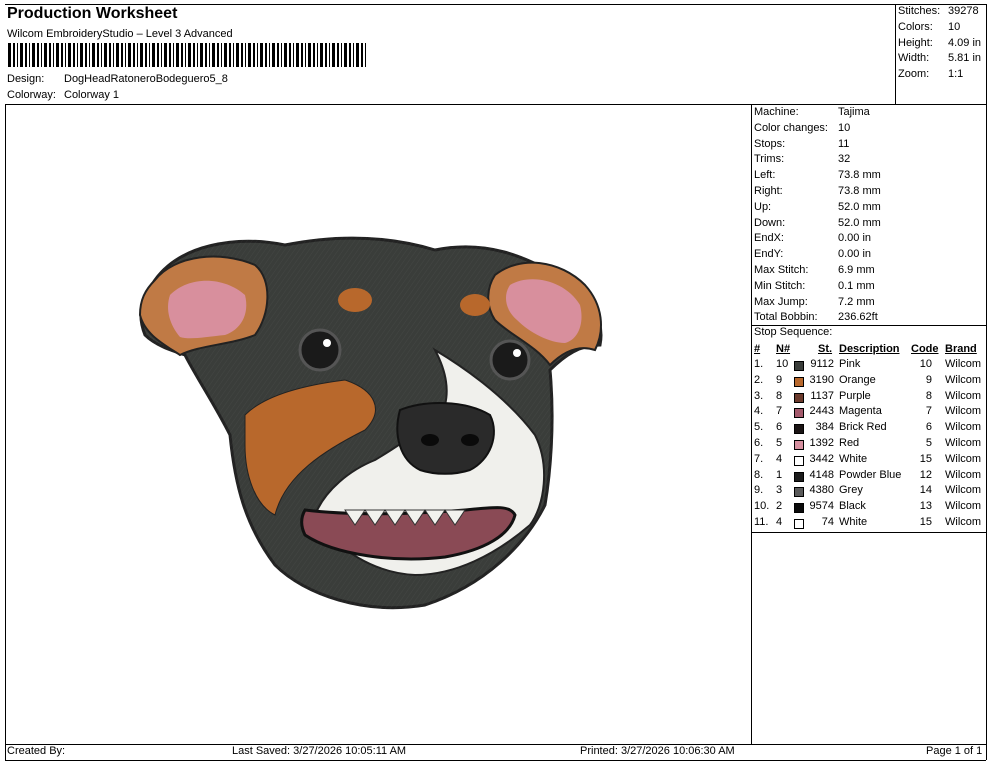 This screenshot has height=762, width=990. What do you see at coordinates (853, 522) in the screenshot?
I see `stop-description: White` at bounding box center [853, 522].